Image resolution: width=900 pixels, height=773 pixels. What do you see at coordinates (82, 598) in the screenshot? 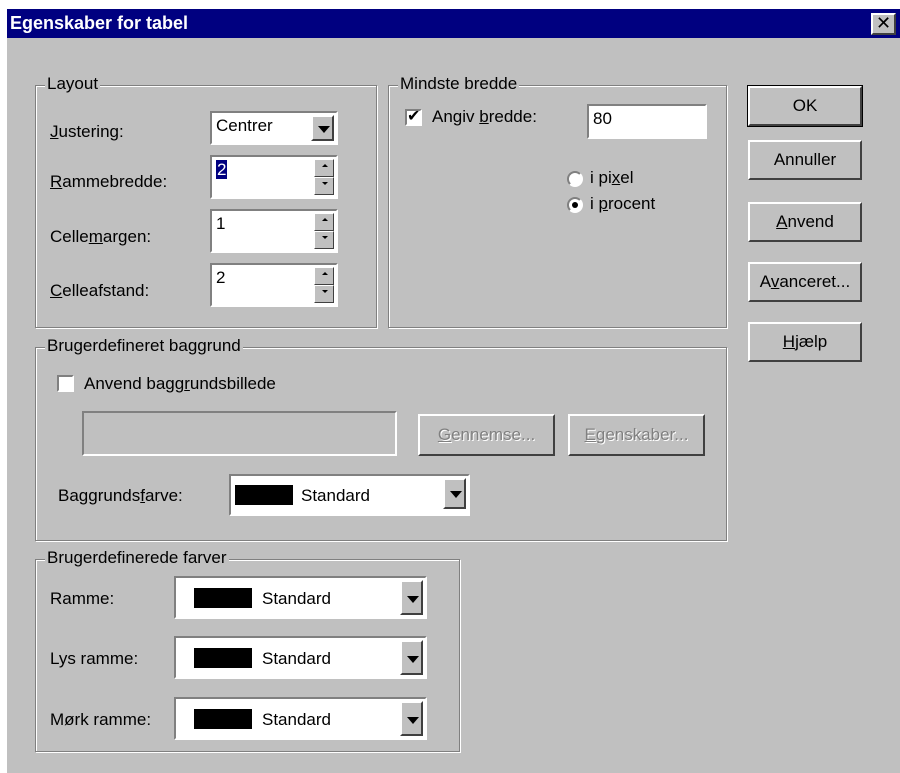
I see `border-color-label: Ramme:` at bounding box center [82, 598].